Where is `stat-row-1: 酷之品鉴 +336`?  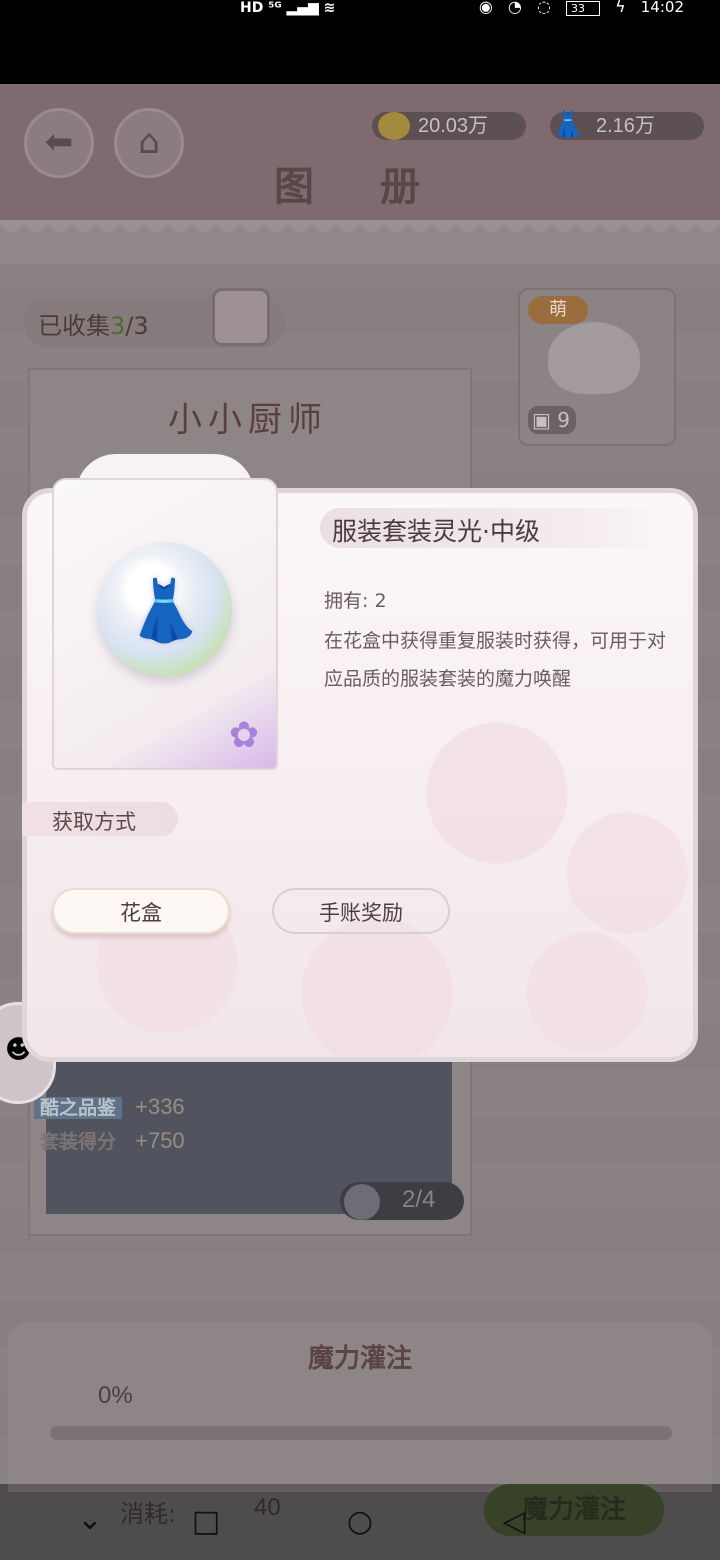
stat-row-1: 酷之品鉴 +336 is located at coordinates (109, 1108).